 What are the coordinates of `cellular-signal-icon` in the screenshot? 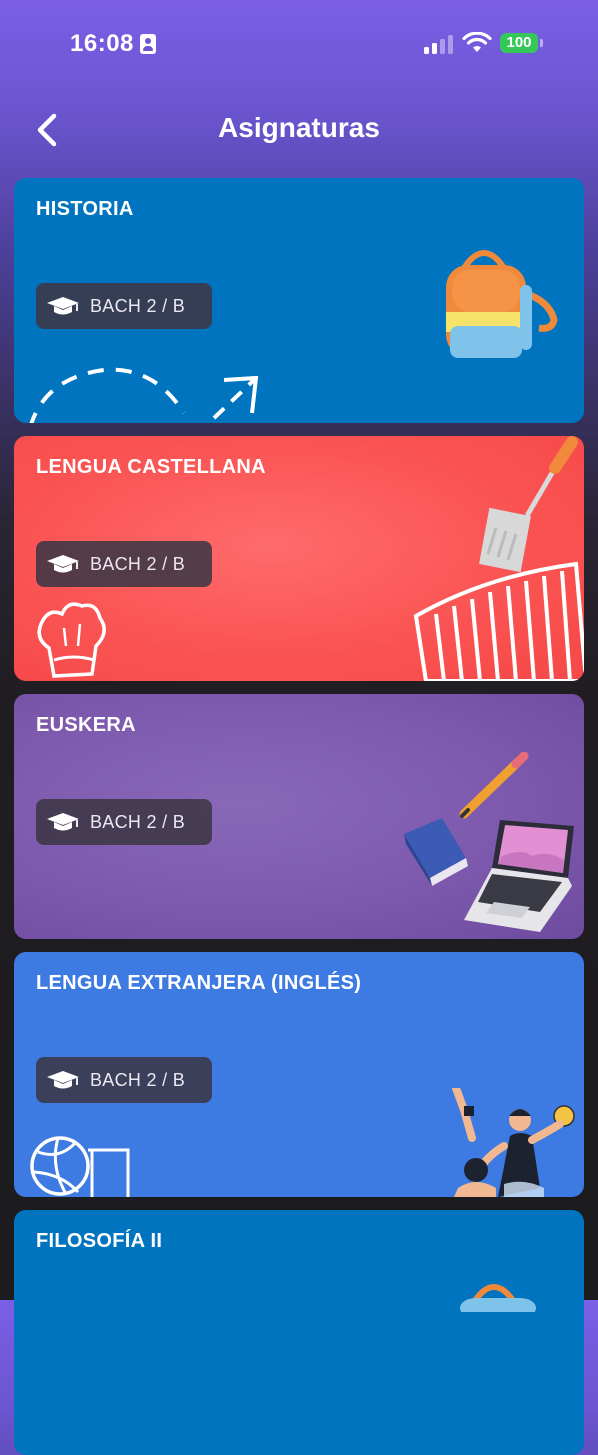 It's located at (439, 44).